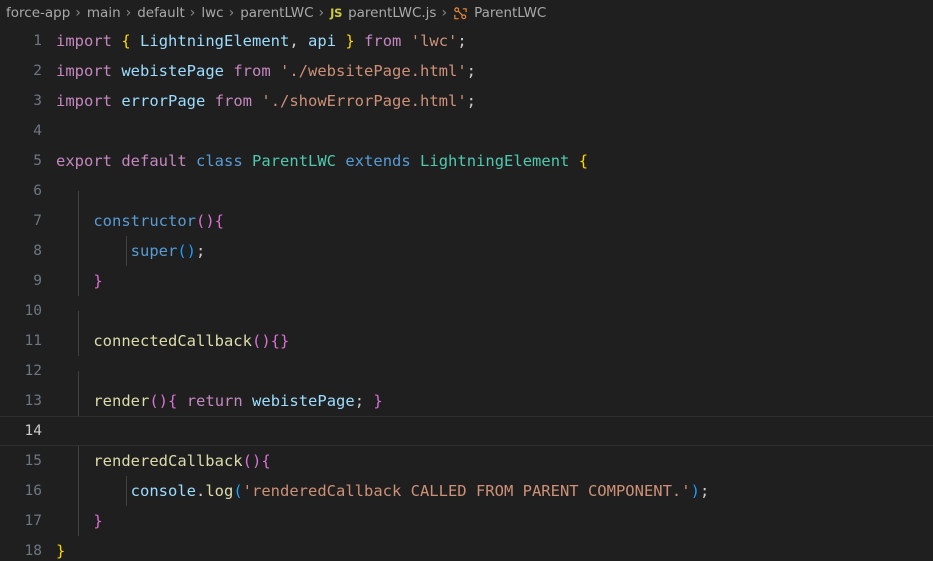 Image resolution: width=933 pixels, height=561 pixels. I want to click on breadcrumb-label: force-app, so click(38, 13).